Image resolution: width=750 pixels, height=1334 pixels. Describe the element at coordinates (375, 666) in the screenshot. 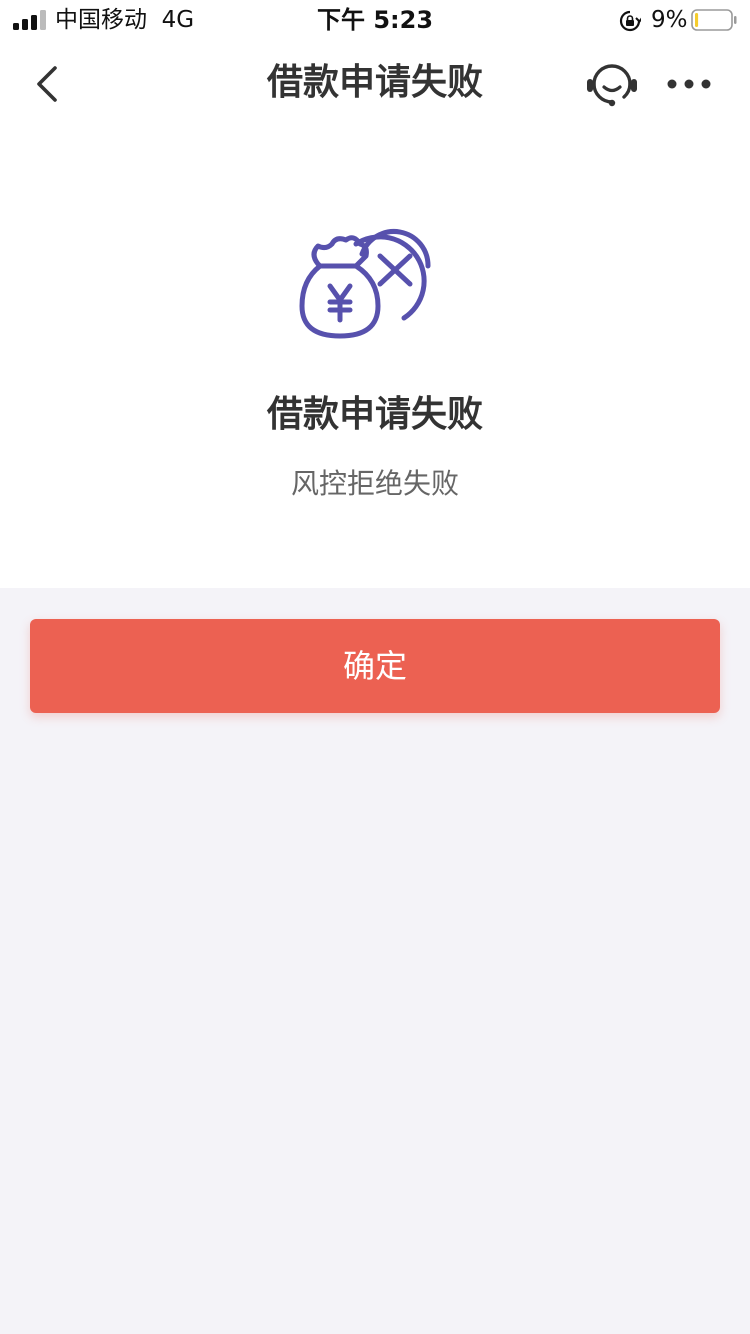

I see `confirm-button: 确定` at that location.